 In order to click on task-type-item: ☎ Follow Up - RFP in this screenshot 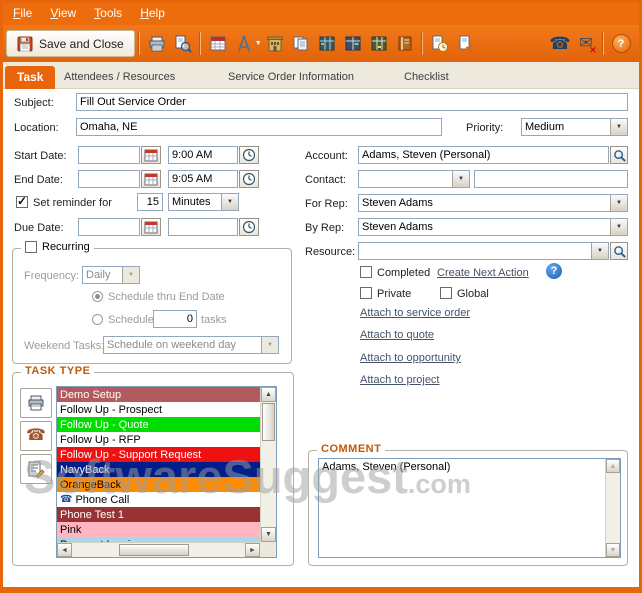, I will do `click(158, 439)`.